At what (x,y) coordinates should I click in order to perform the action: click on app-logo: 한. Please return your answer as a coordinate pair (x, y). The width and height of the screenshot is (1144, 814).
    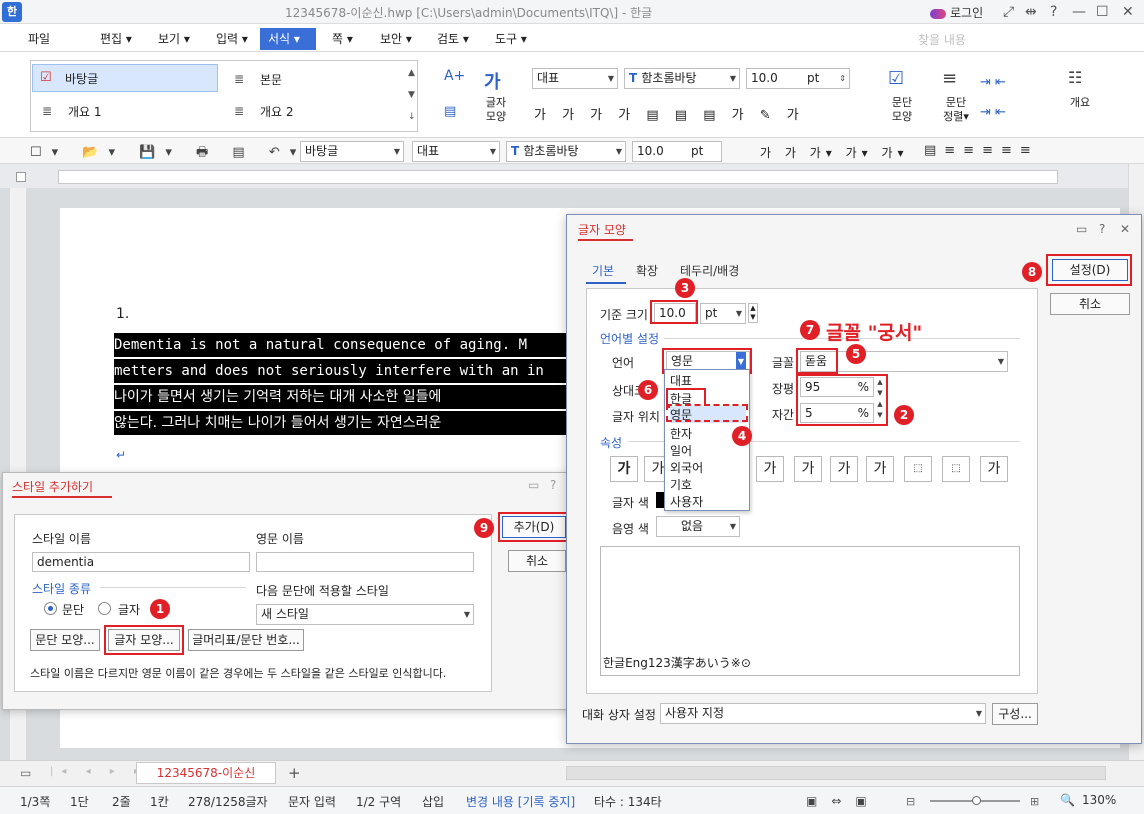
    Looking at the image, I should click on (12, 12).